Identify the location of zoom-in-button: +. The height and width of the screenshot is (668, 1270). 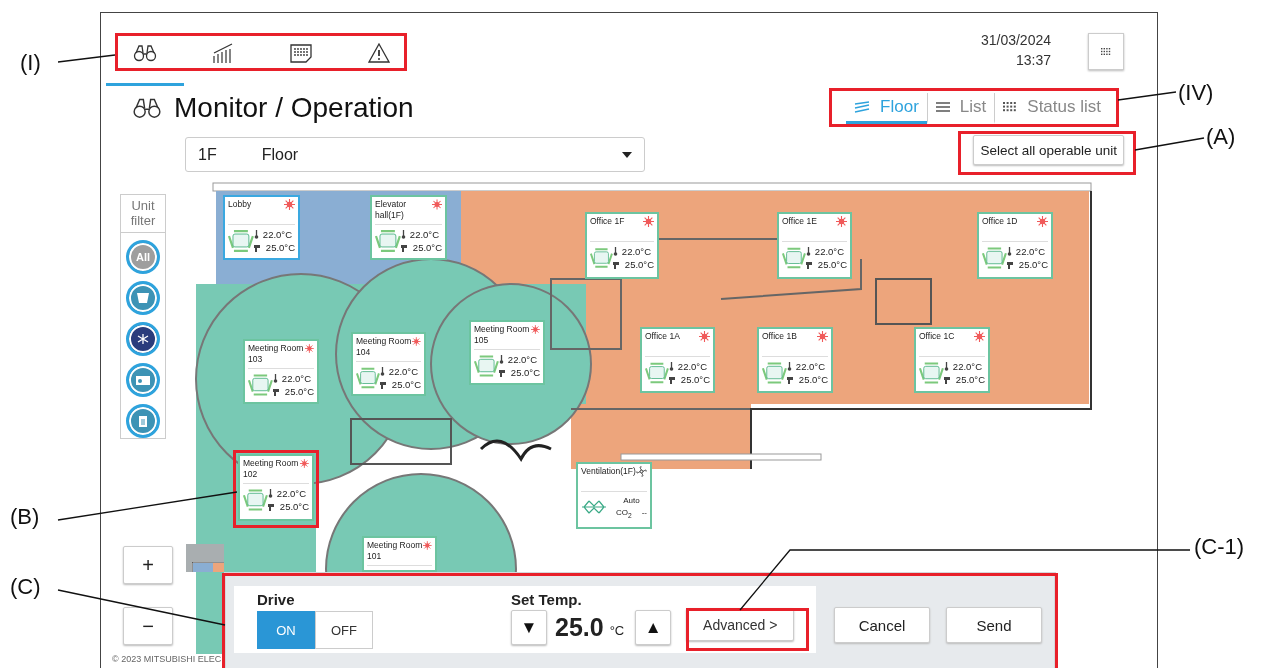
(148, 565).